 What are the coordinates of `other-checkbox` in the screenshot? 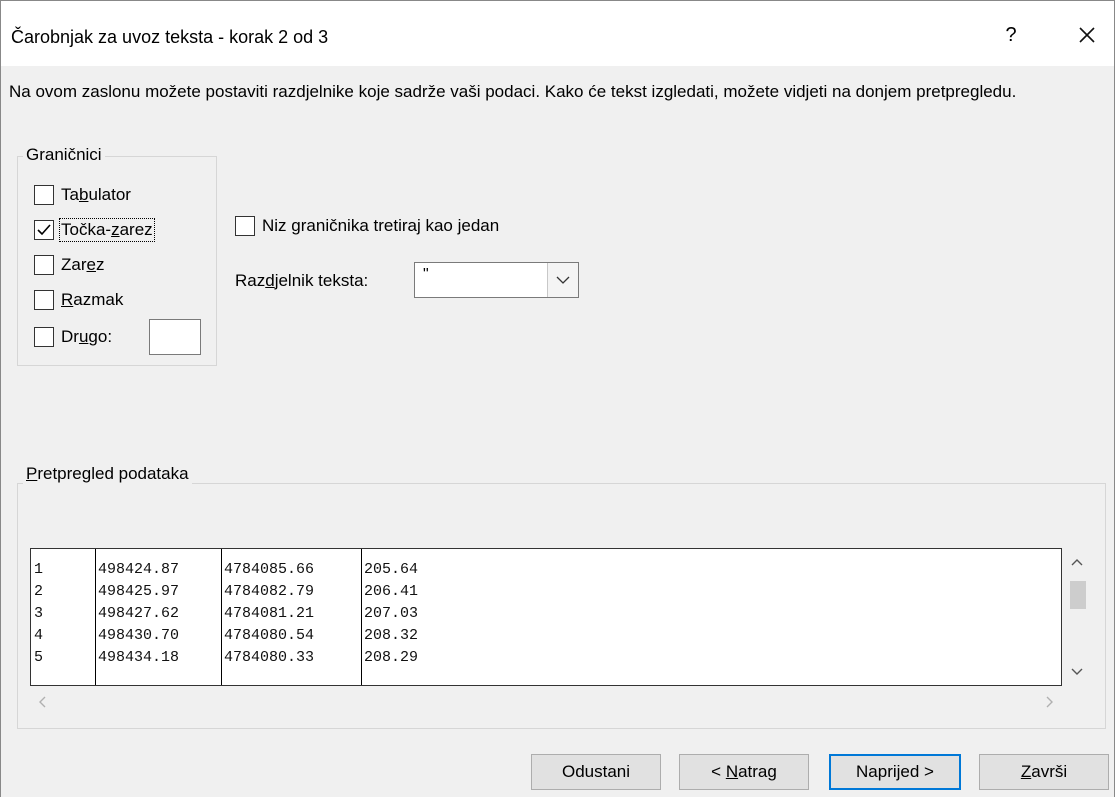 It's located at (44, 337).